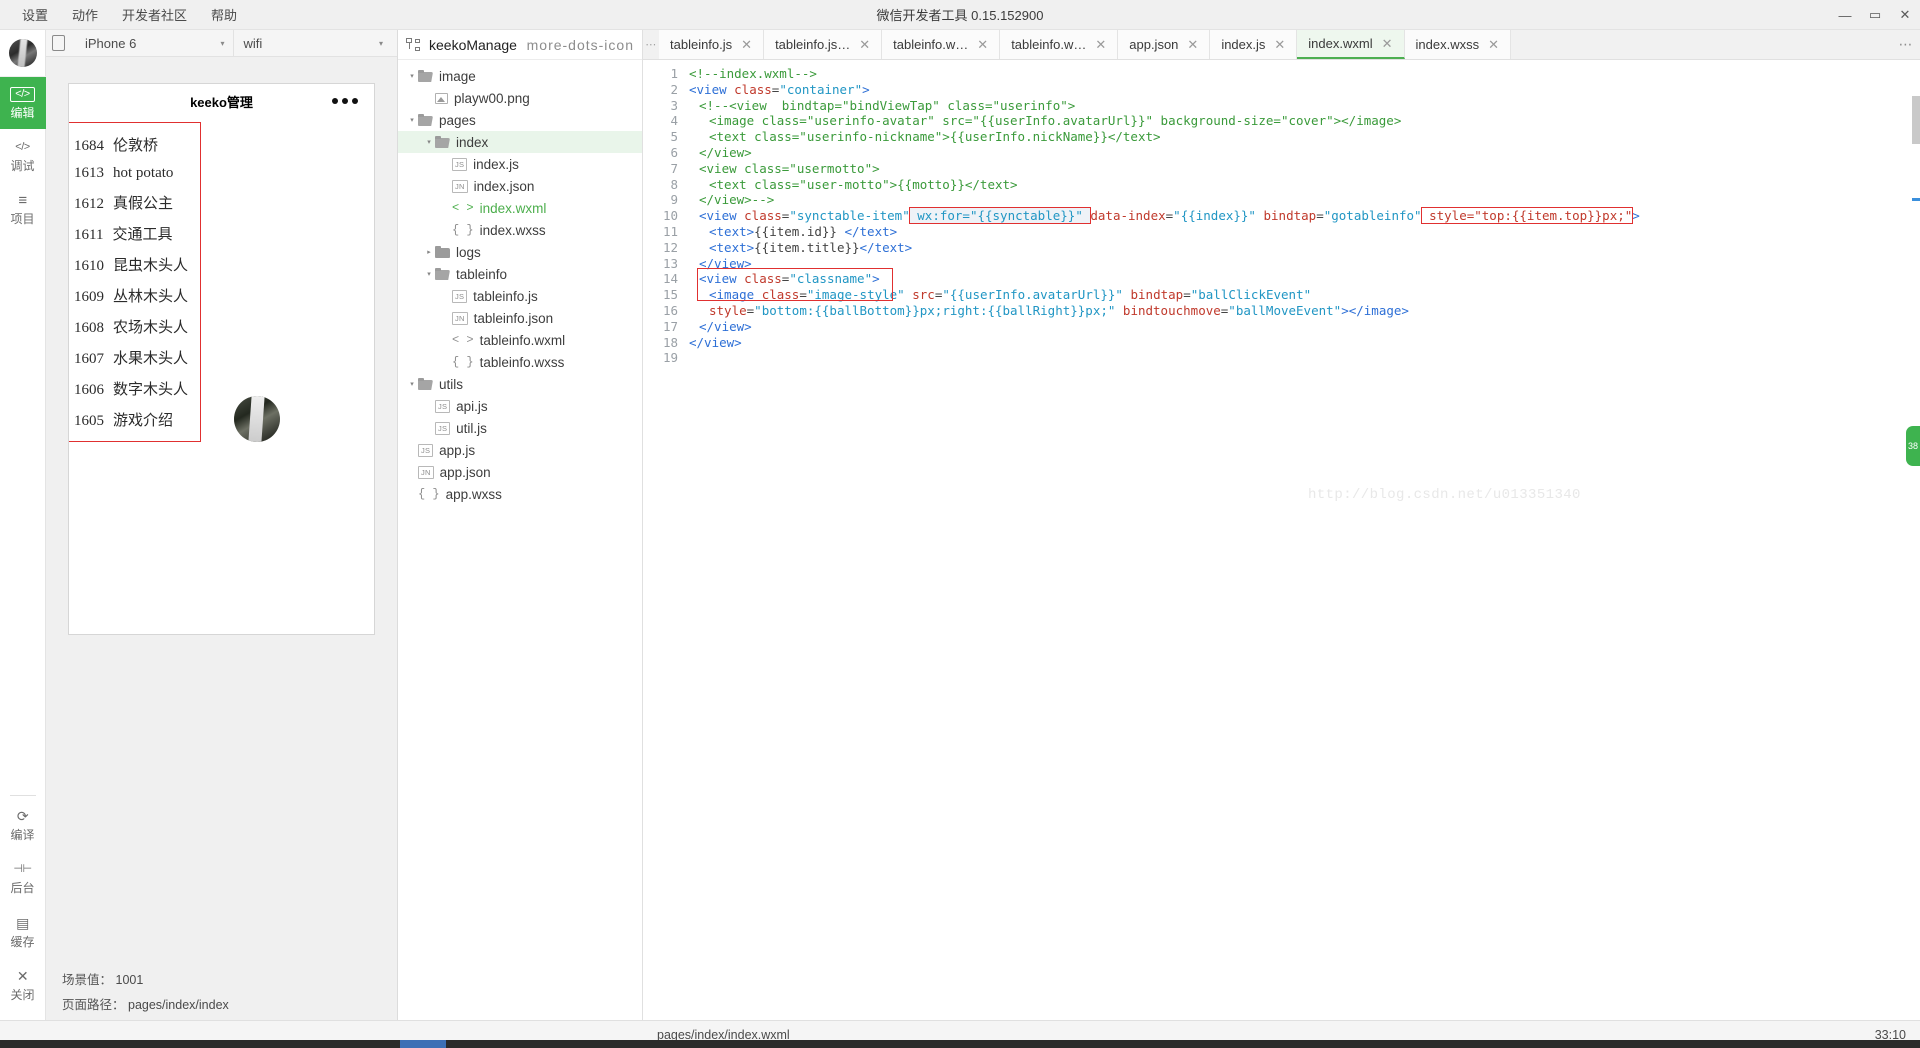 Image resolution: width=1920 pixels, height=1048 pixels. Describe the element at coordinates (23, 824) in the screenshot. I see `rail-item-compile: ⟳ 编译` at that location.